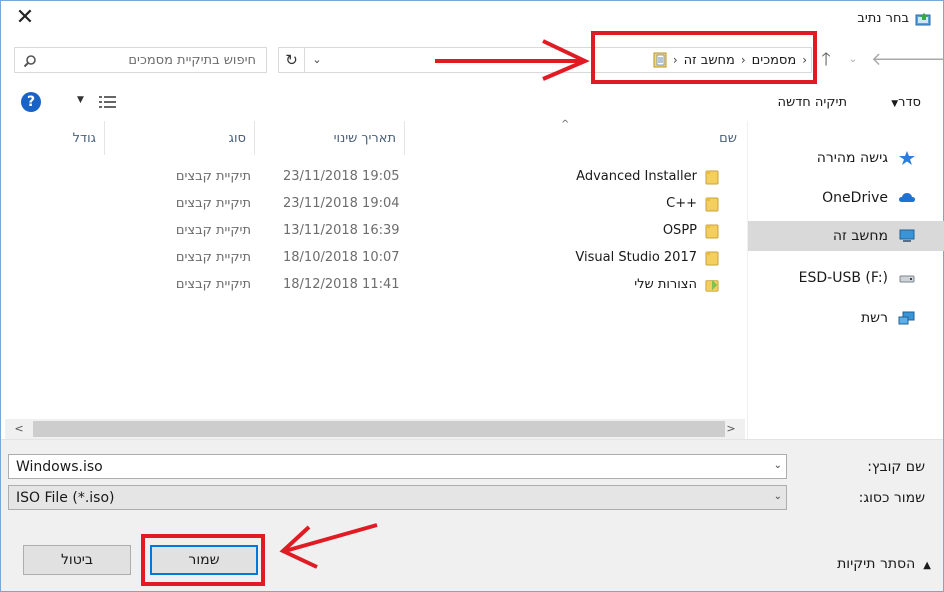  Describe the element at coordinates (907, 235) in the screenshot. I see `computer-icon` at that location.